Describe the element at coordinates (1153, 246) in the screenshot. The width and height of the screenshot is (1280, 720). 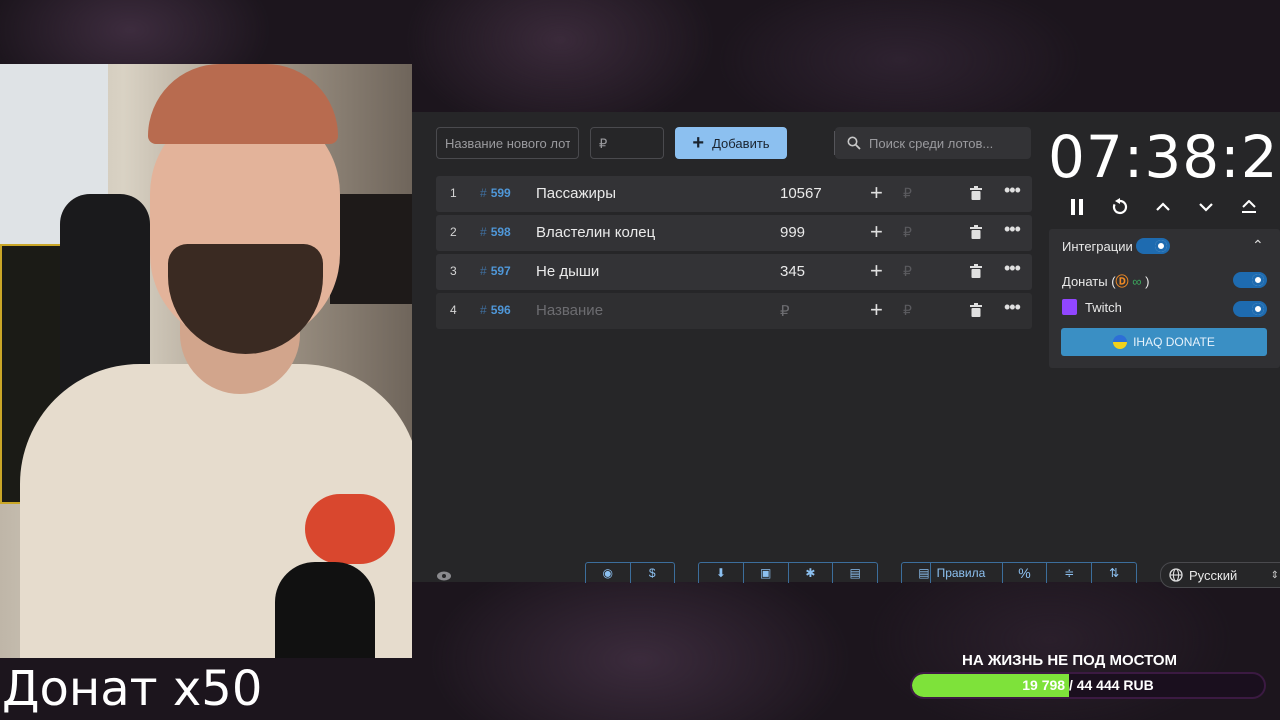
I see `integrations-toggle` at that location.